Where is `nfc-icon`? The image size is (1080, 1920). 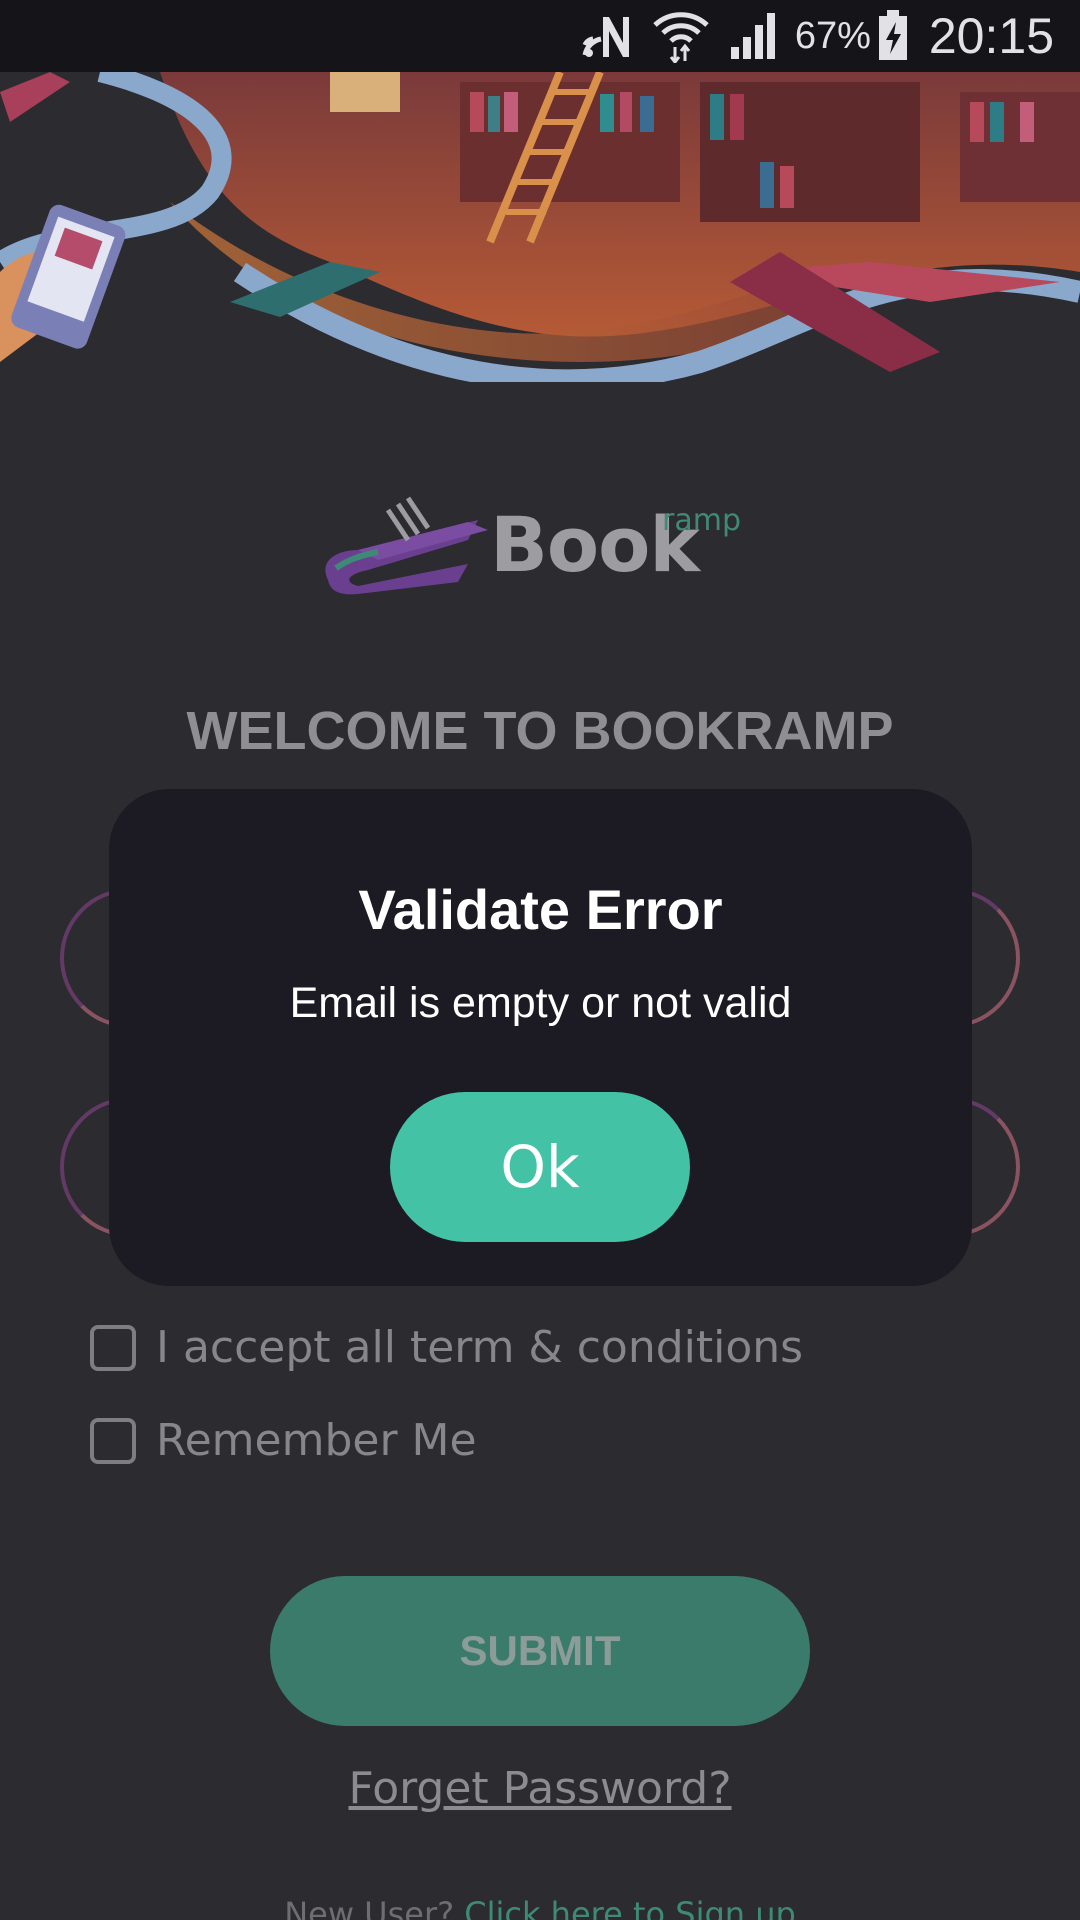
nfc-icon is located at coordinates (607, 36).